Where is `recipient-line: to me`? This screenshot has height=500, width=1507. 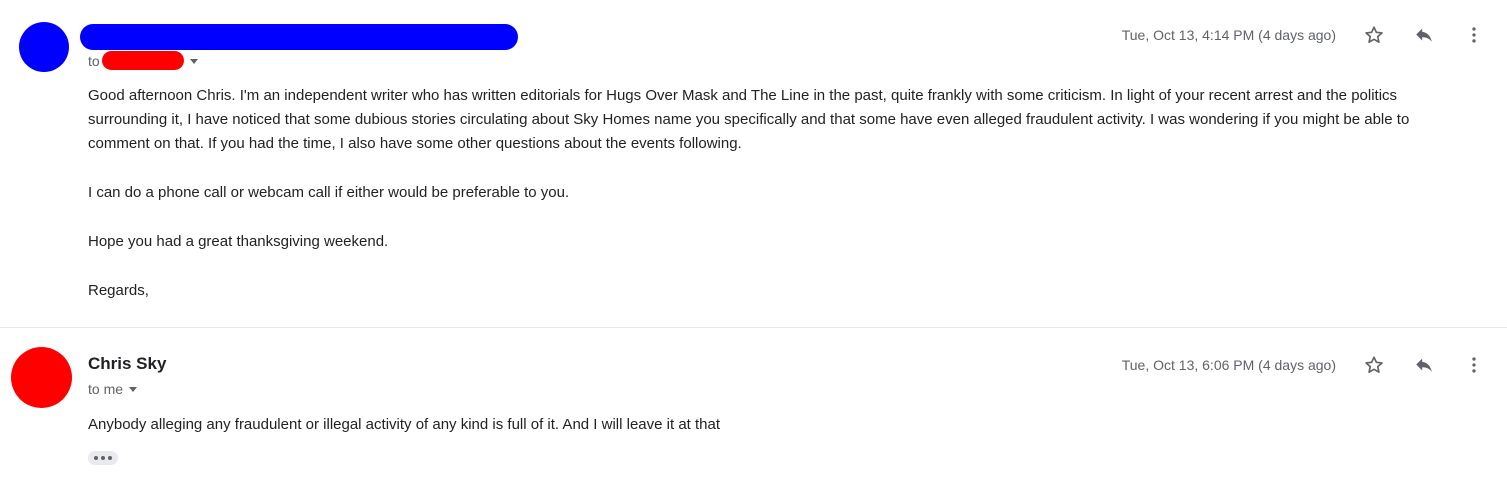 recipient-line: to me is located at coordinates (113, 389).